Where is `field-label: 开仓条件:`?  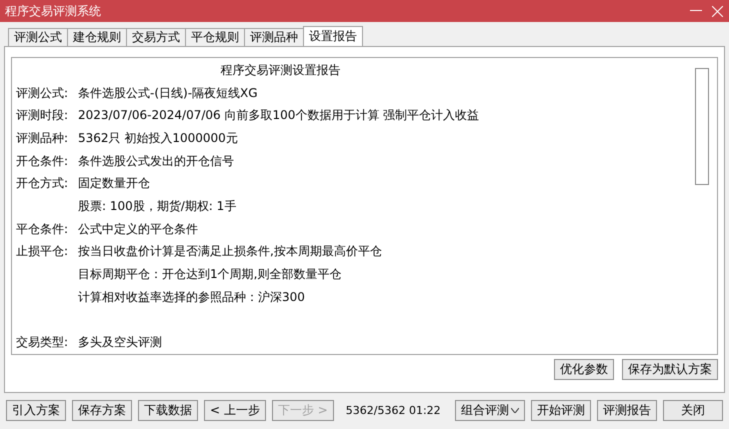
field-label: 开仓条件: is located at coordinates (43, 161).